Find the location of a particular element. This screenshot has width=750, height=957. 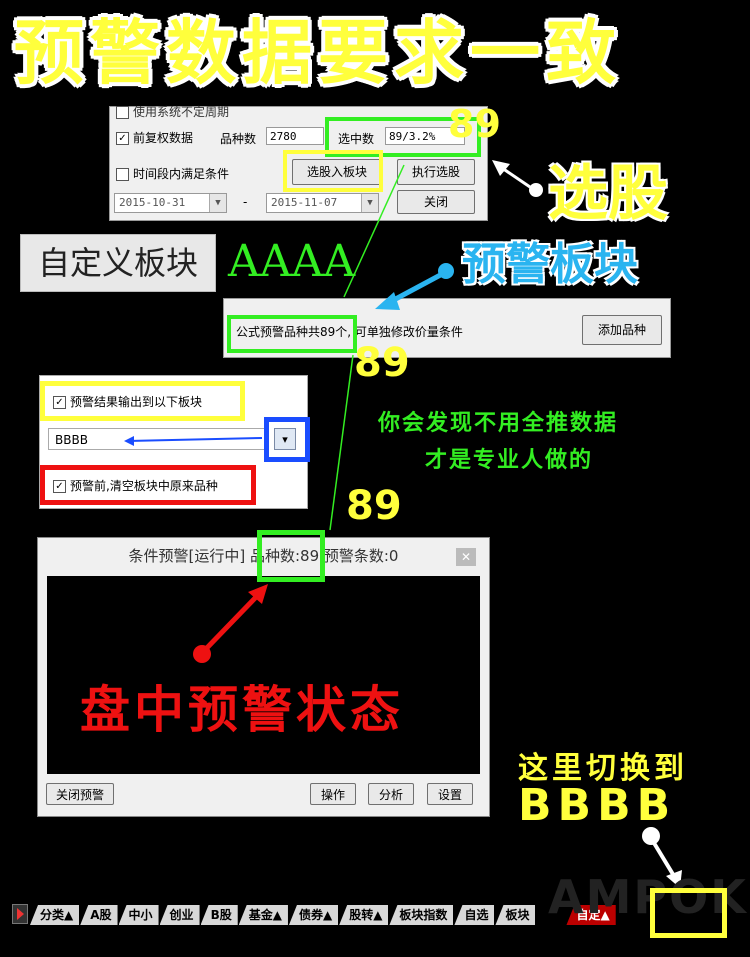

tab-3: 创业 is located at coordinates (179, 915).